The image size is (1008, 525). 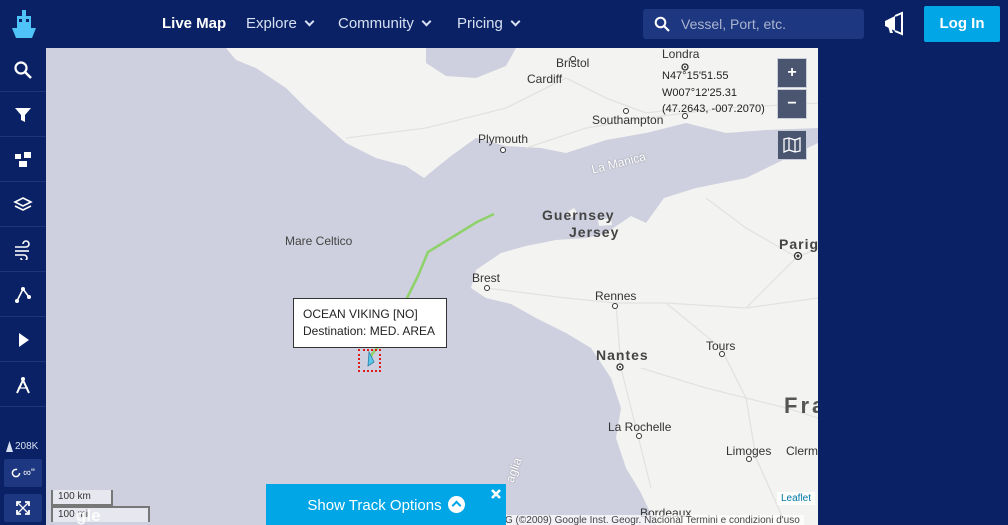 I want to click on compass-measure-icon, so click(x=23, y=384).